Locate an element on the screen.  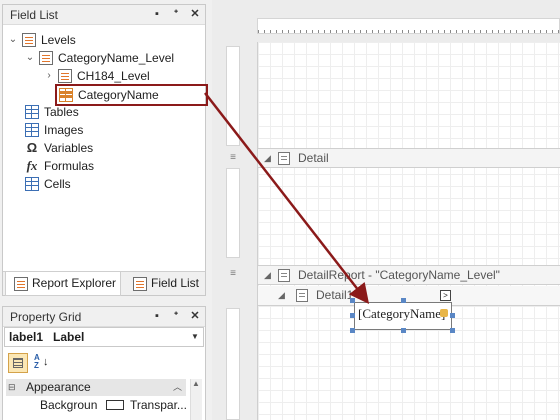
drag-arrow-line is located at coordinates (287, 198).